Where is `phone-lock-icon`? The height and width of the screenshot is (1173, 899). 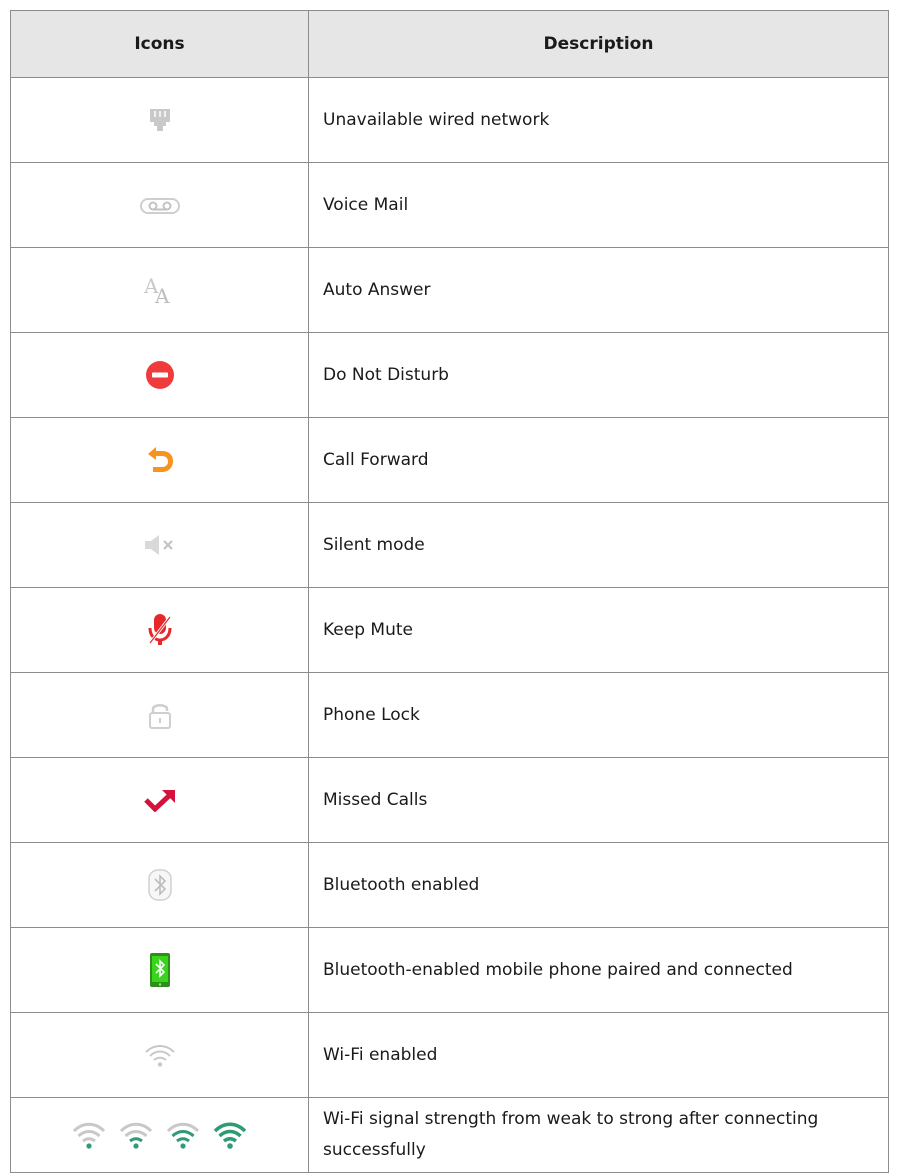 phone-lock-icon is located at coordinates (159, 716).